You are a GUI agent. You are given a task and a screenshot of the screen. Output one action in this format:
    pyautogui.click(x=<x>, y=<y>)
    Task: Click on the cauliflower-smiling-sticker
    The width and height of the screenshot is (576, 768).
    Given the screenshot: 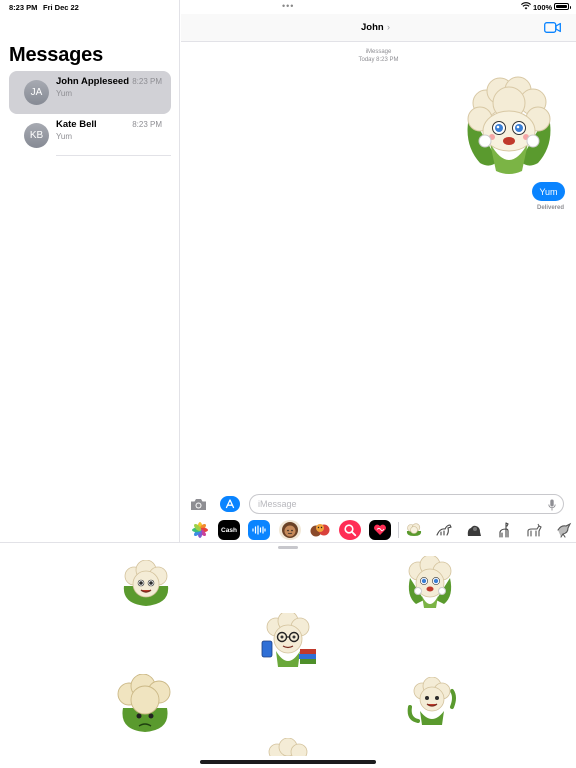 What is the action you would take?
    pyautogui.click(x=146, y=584)
    